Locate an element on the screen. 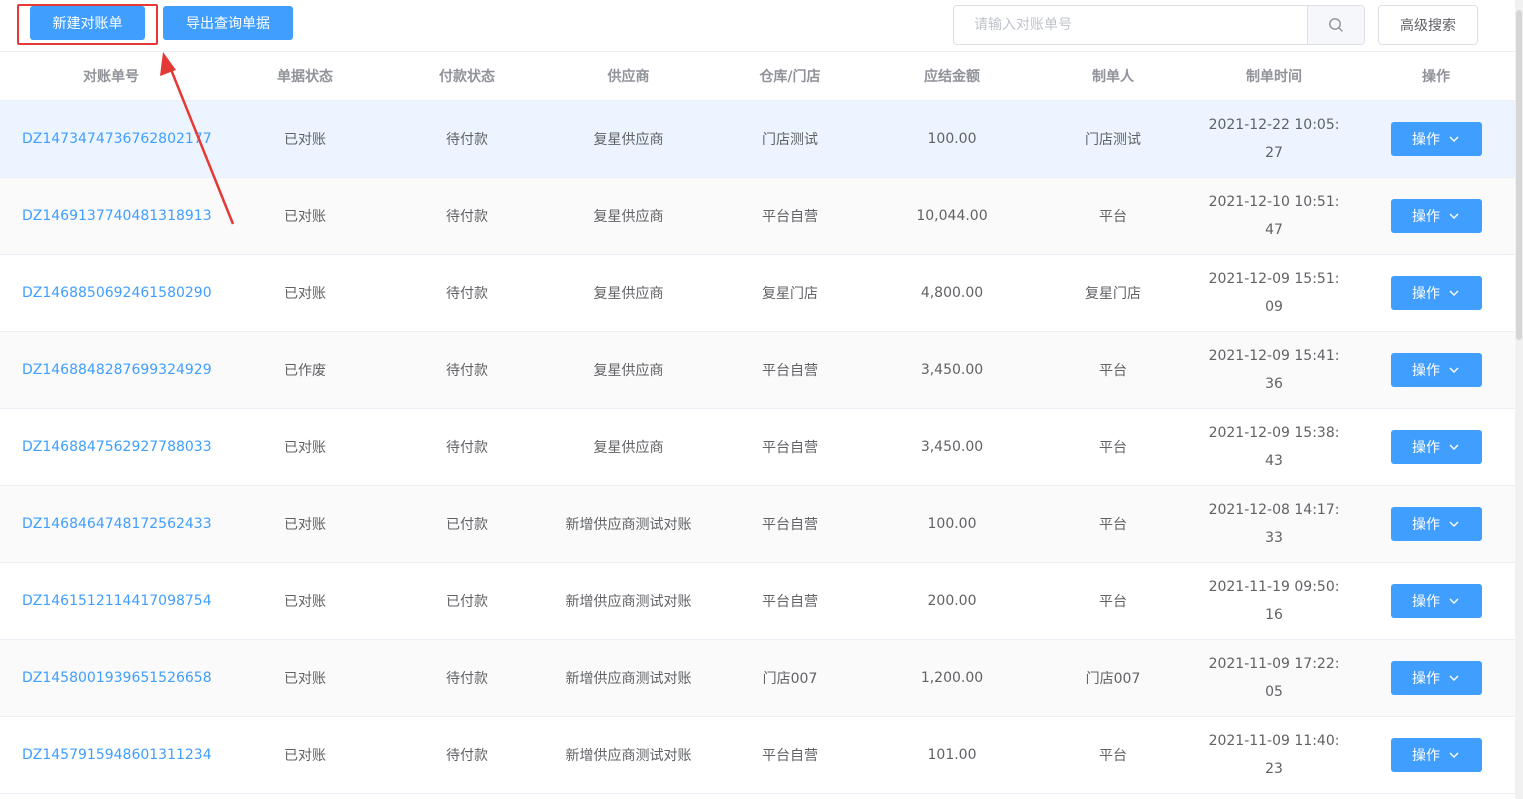  header-doc-status: 单据状态 is located at coordinates (305, 77).